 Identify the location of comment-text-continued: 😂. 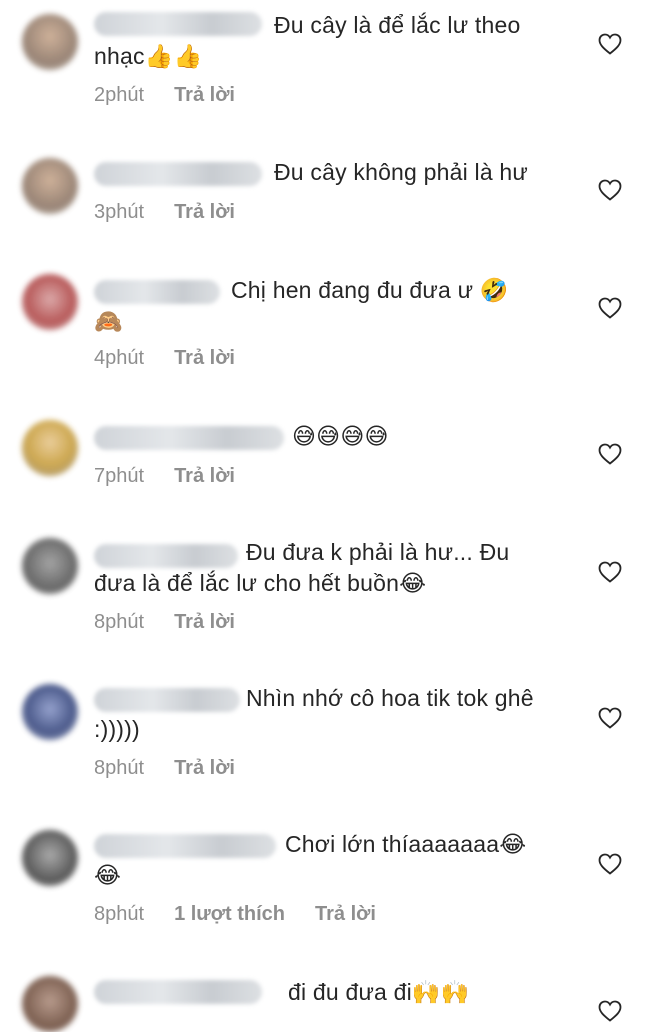
(107, 875).